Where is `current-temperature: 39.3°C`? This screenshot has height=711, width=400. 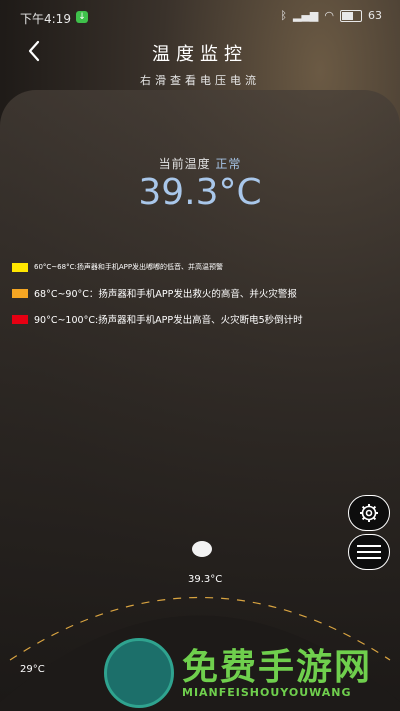 current-temperature: 39.3°C is located at coordinates (200, 192).